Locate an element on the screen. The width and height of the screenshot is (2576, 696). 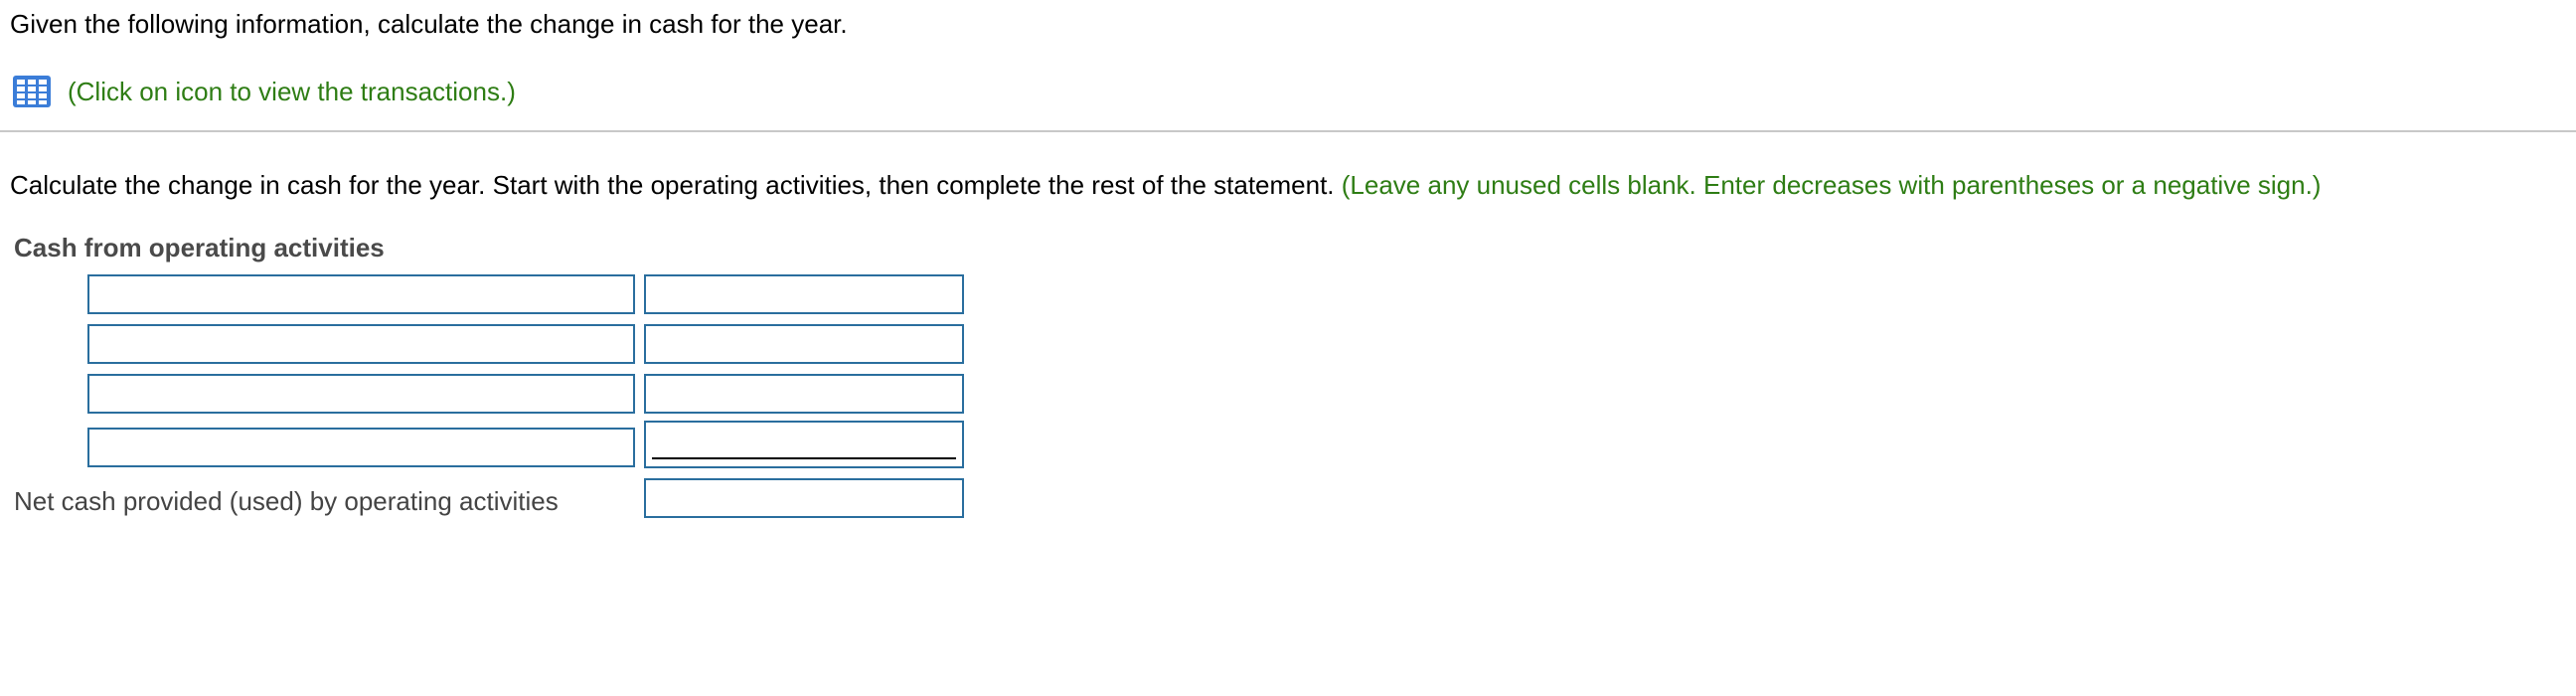
section-heading-operating: Cash from operating activities is located at coordinates (199, 248).